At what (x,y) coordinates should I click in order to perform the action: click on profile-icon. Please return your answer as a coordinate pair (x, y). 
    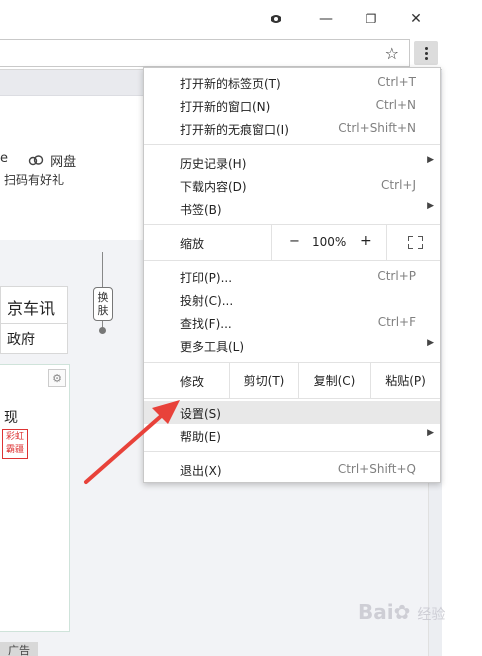
    Looking at the image, I should click on (276, 19).